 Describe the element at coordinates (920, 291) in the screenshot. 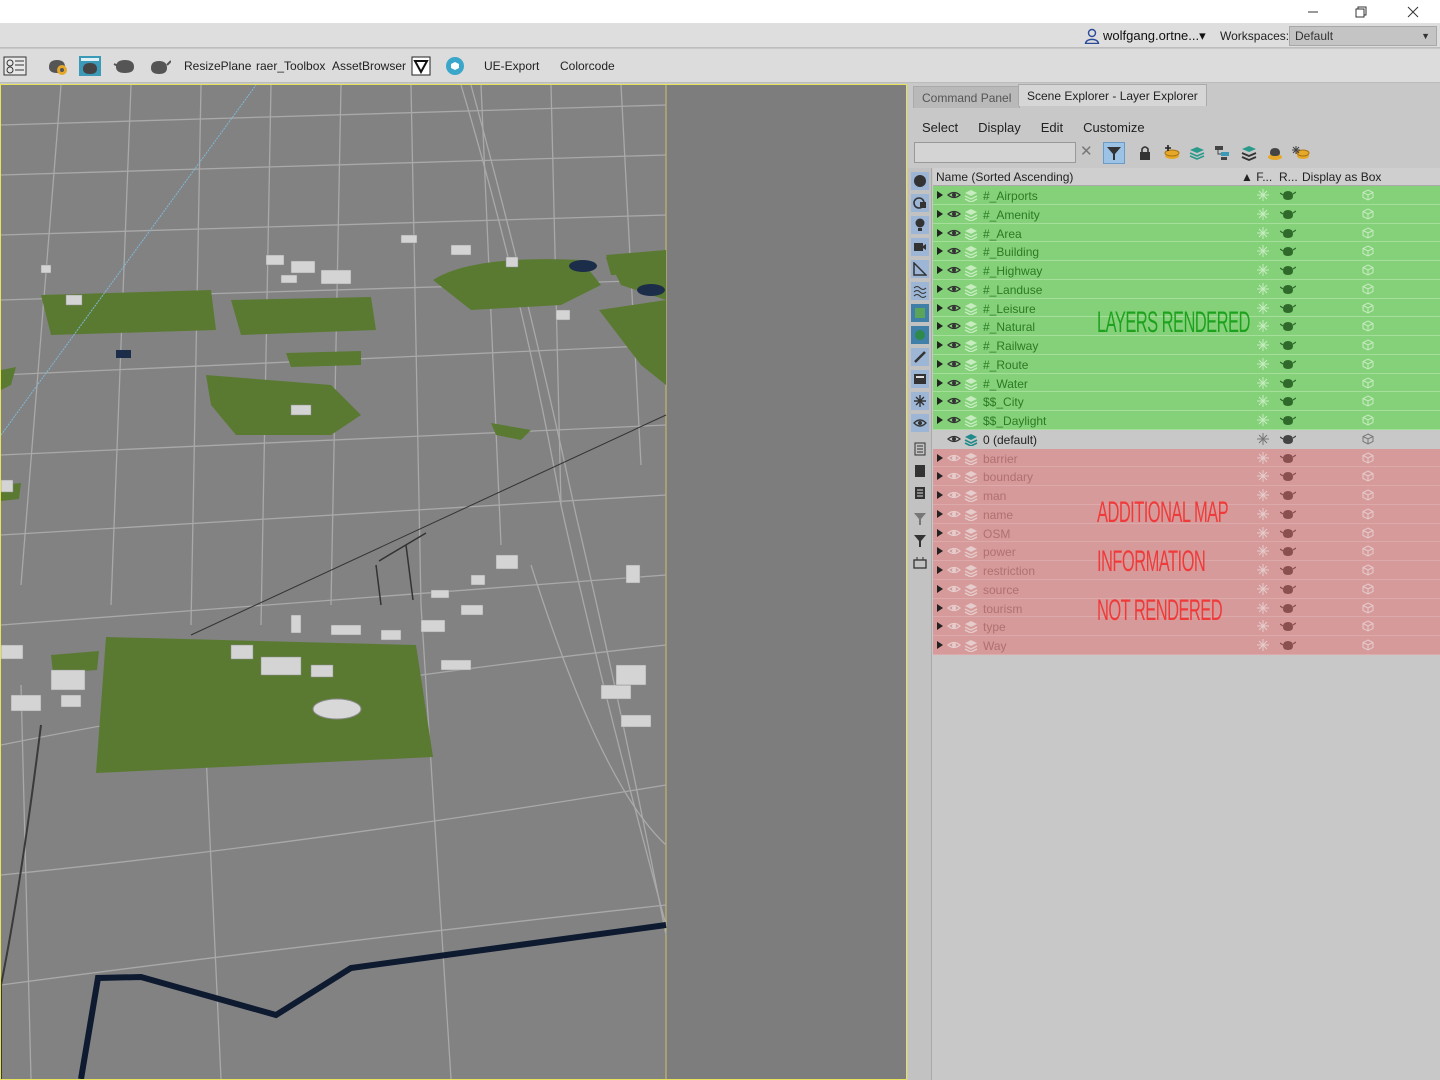

I see `spacewarps-filter-button` at that location.